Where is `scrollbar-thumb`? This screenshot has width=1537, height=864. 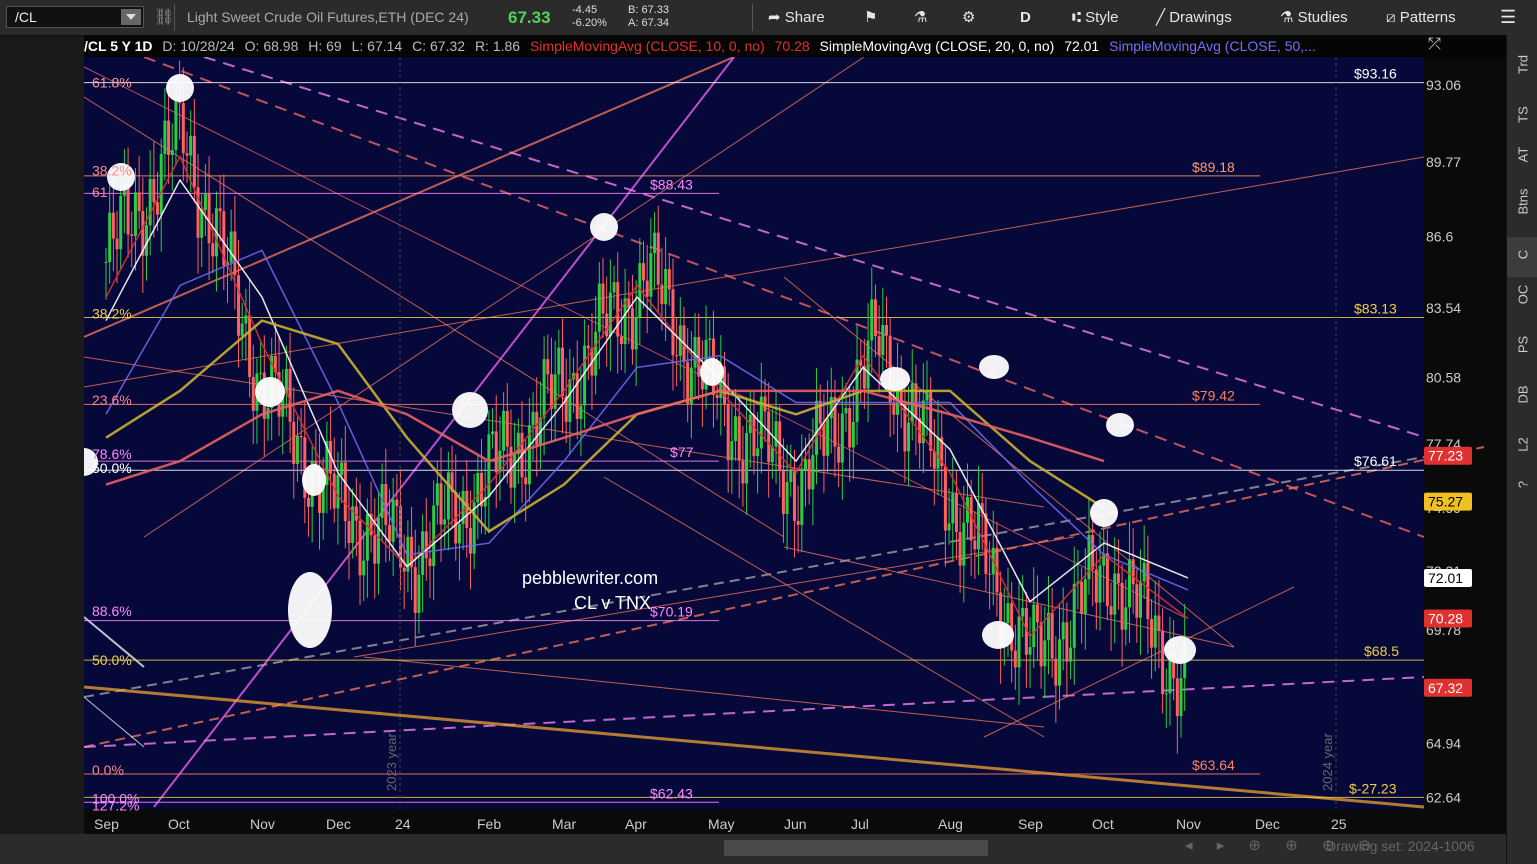 scrollbar-thumb is located at coordinates (856, 848).